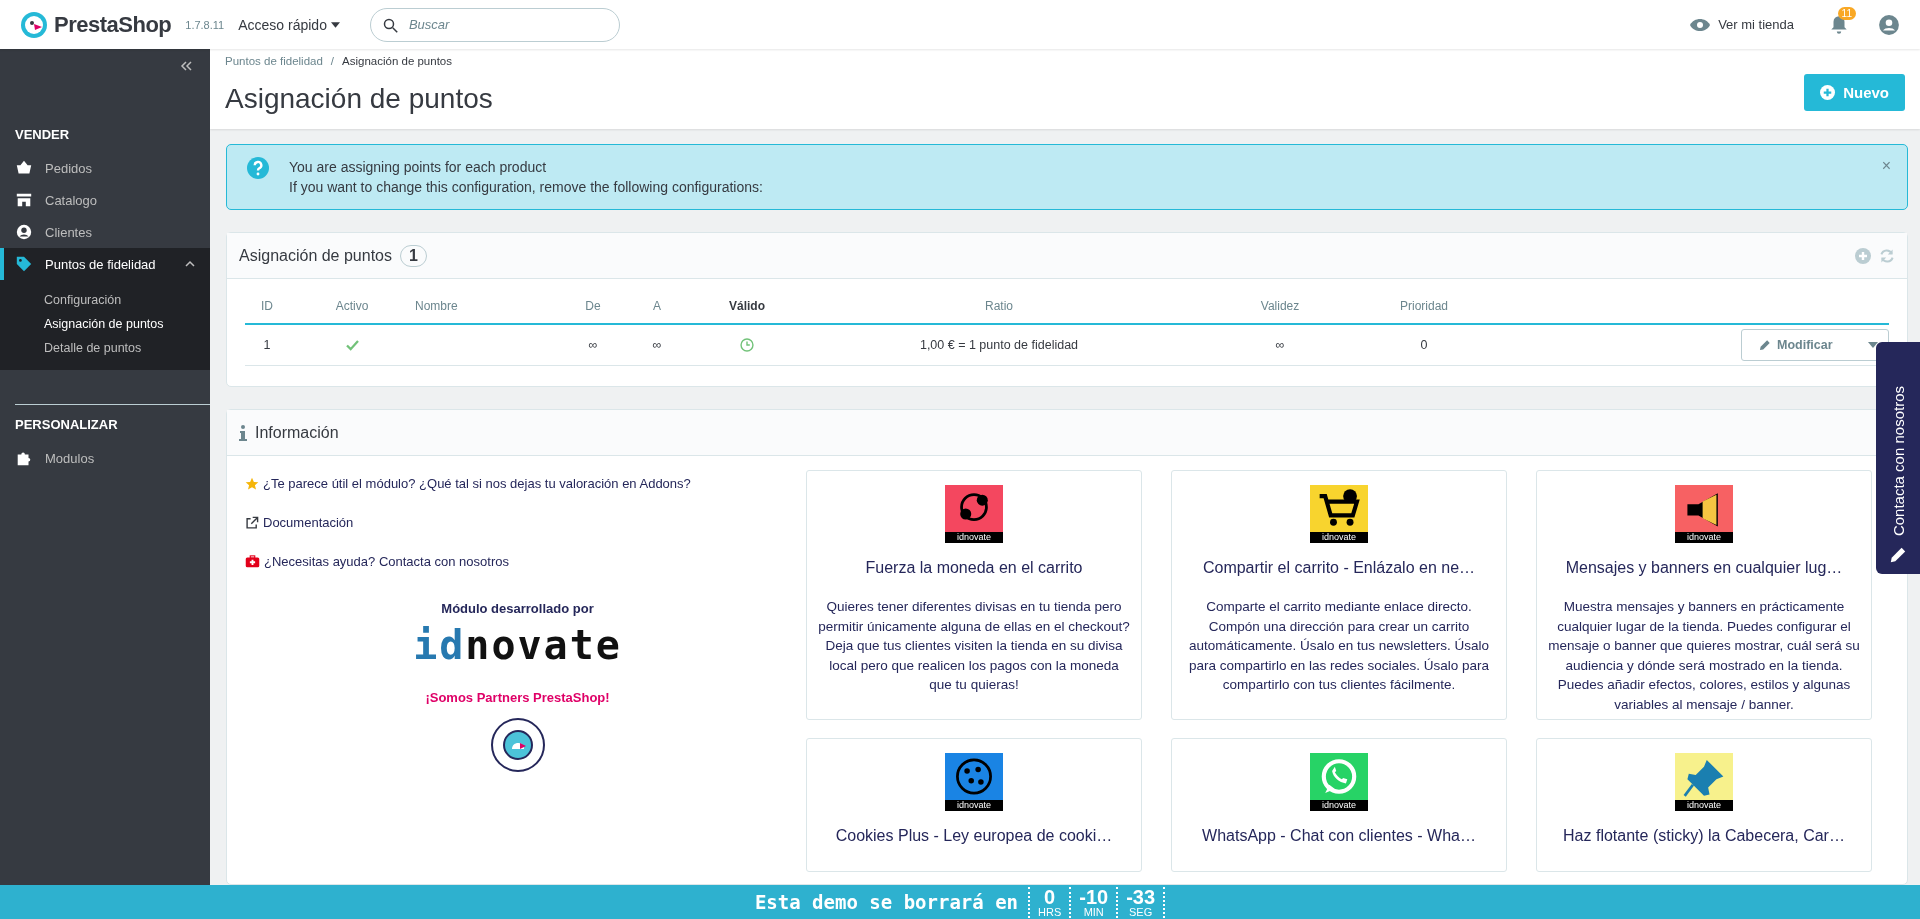 The image size is (1920, 919). I want to click on account-icon, so click(1889, 24).